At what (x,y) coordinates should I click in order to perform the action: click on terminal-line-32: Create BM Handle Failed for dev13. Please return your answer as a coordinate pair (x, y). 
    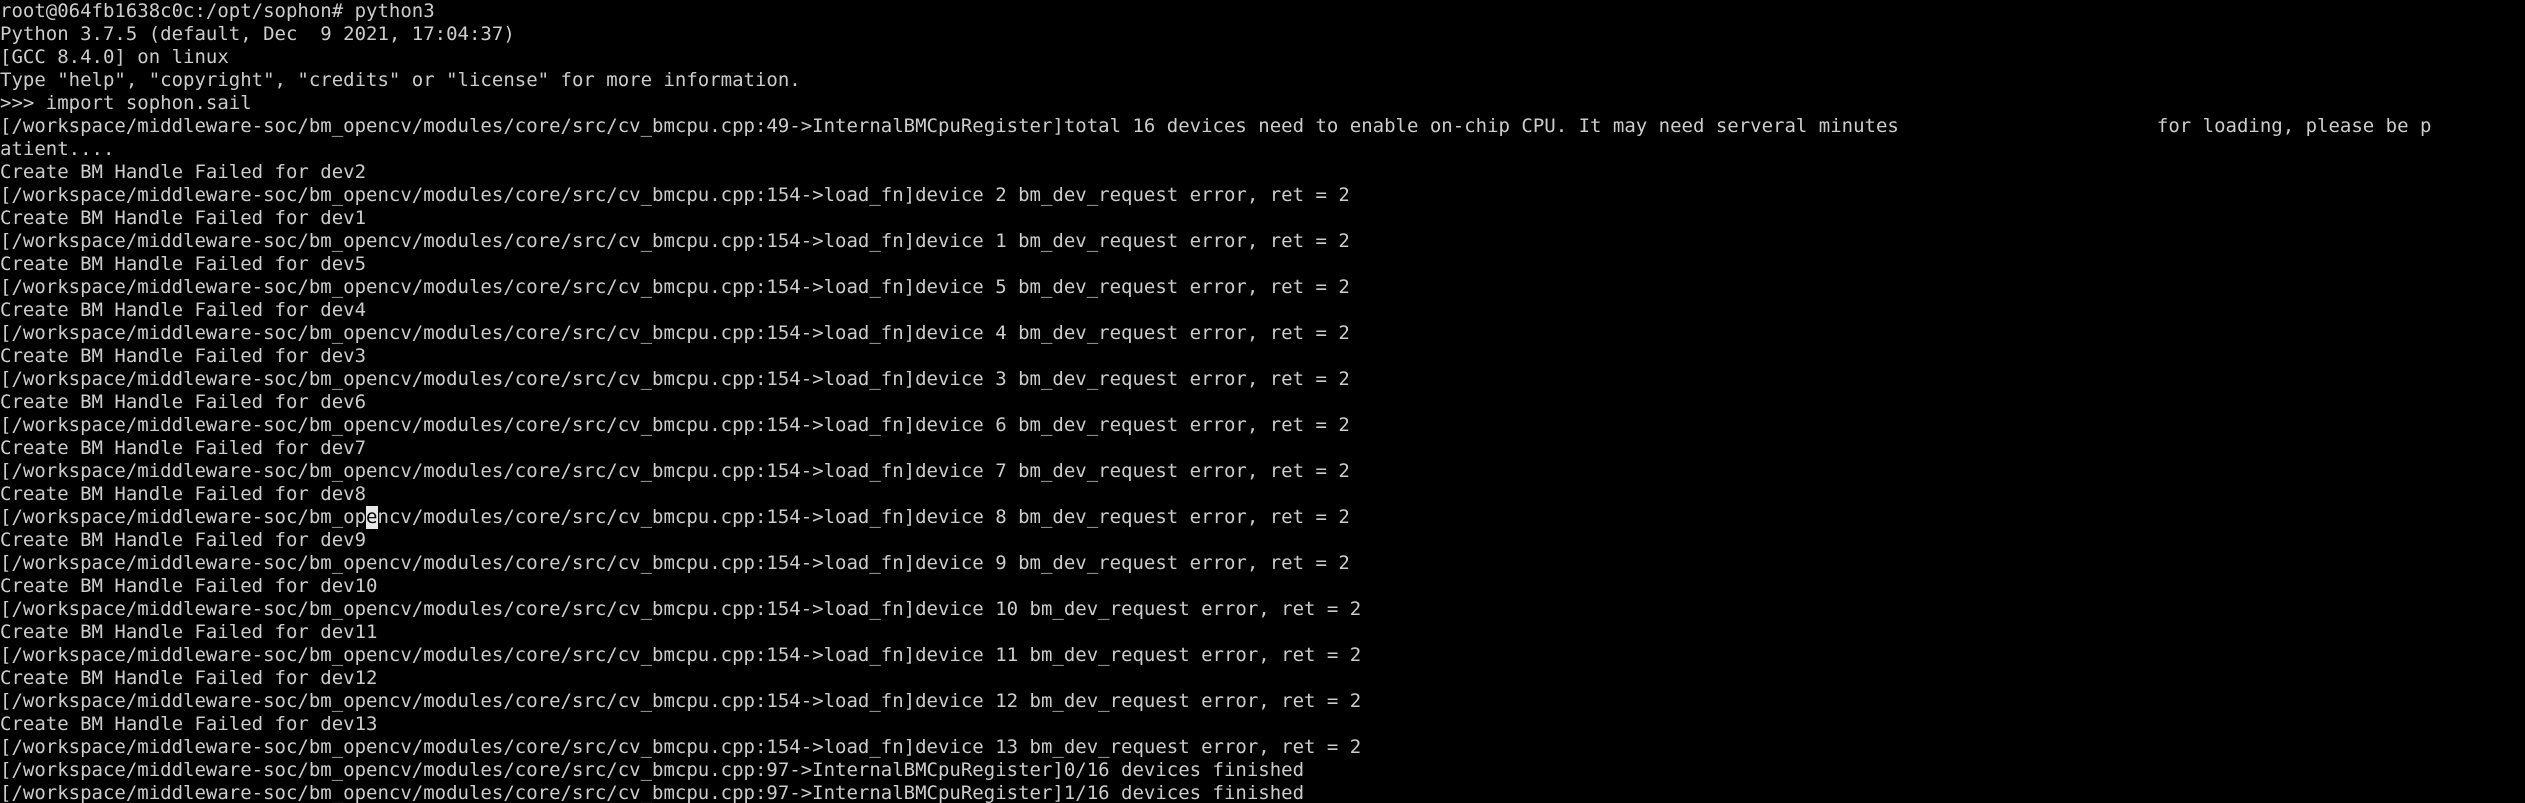
    Looking at the image, I should click on (189, 724).